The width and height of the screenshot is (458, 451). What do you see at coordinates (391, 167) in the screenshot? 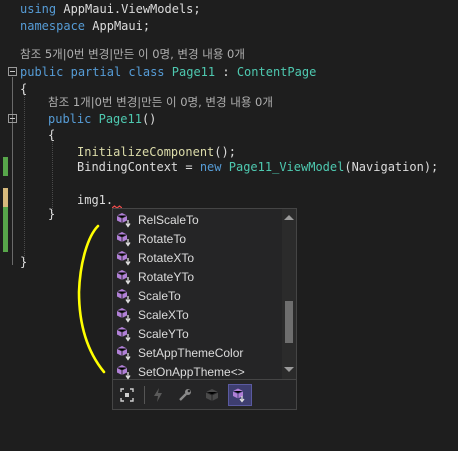
I see `call-args: (Navigation);` at bounding box center [391, 167].